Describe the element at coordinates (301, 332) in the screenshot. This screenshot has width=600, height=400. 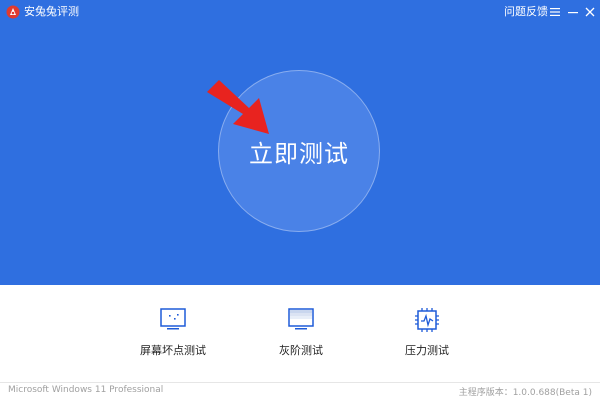
I see `grayscale-test-button: 灰阶测试` at that location.